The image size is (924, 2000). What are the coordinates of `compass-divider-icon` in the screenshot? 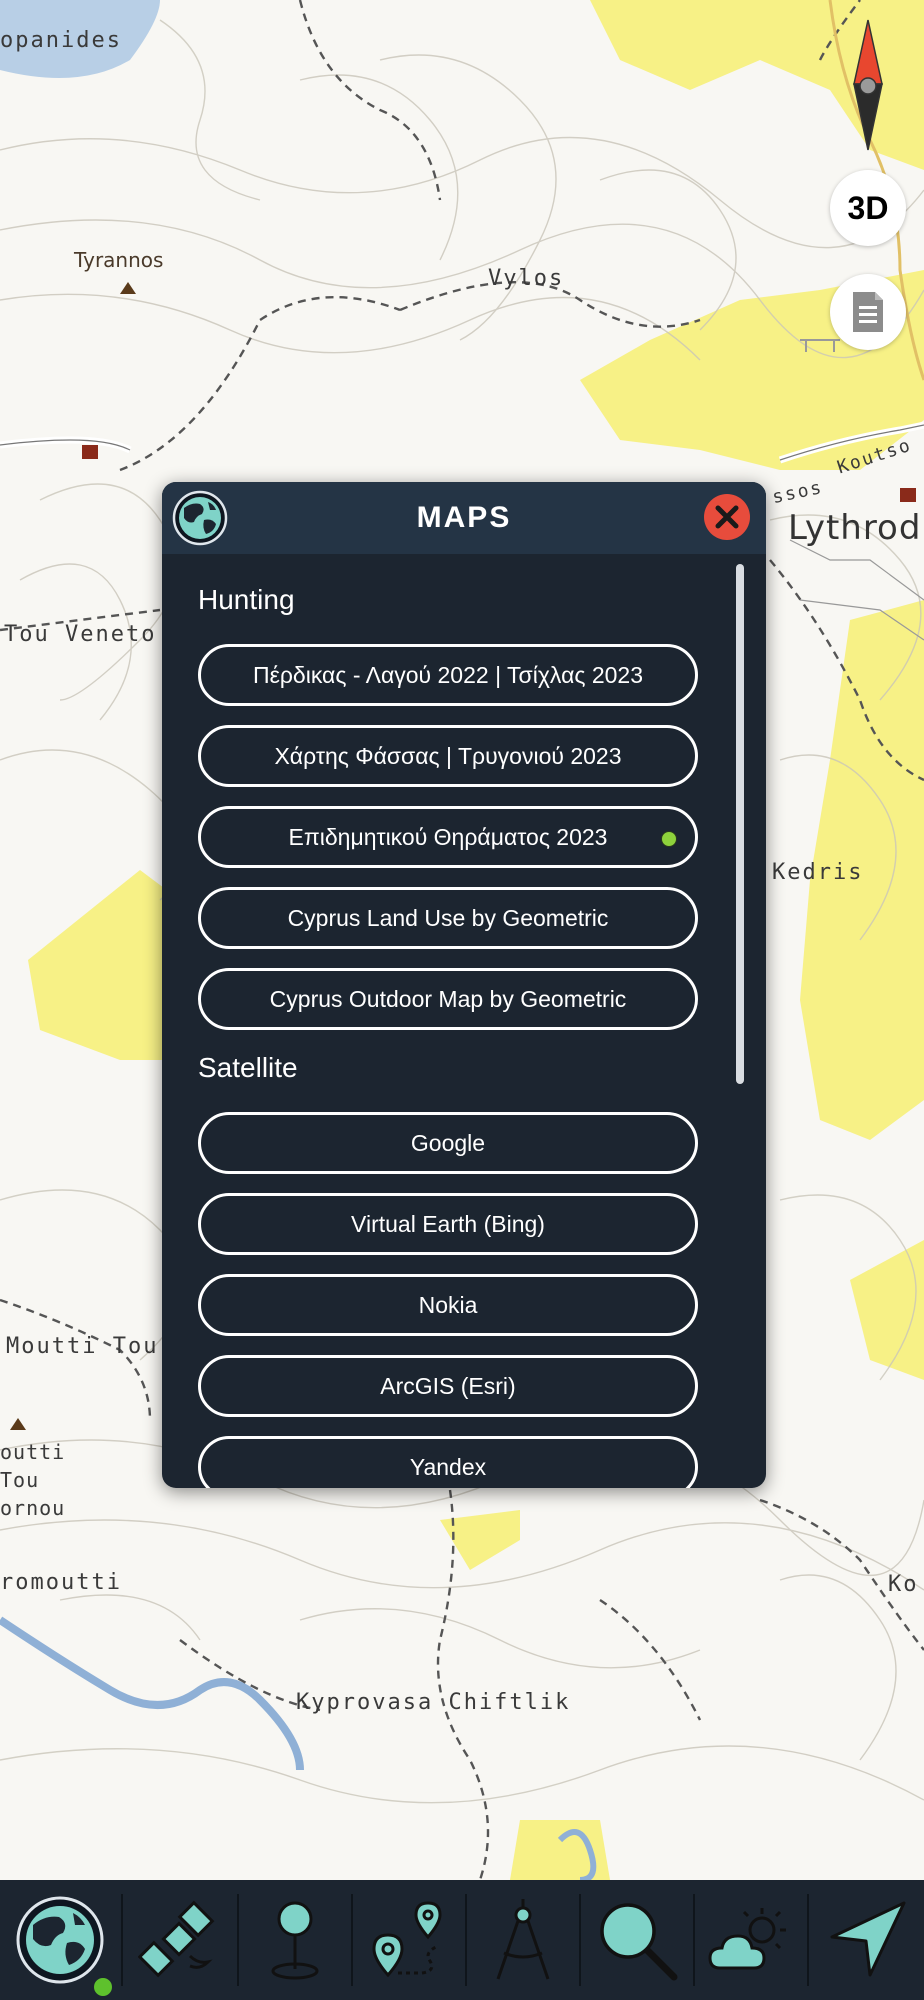 It's located at (523, 1939).